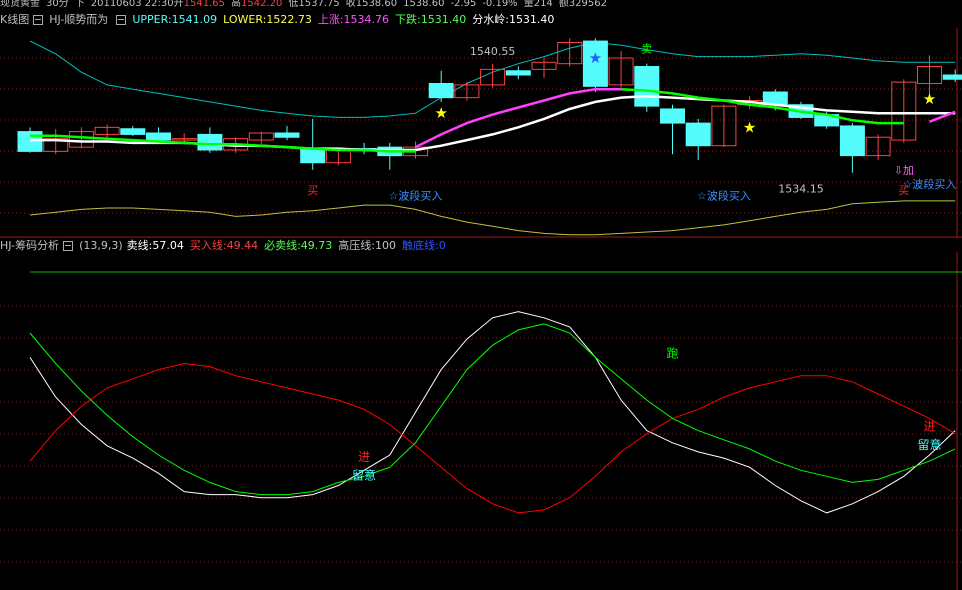  What do you see at coordinates (20, 4) in the screenshot?
I see `symbol-name: 现货黄金` at bounding box center [20, 4].